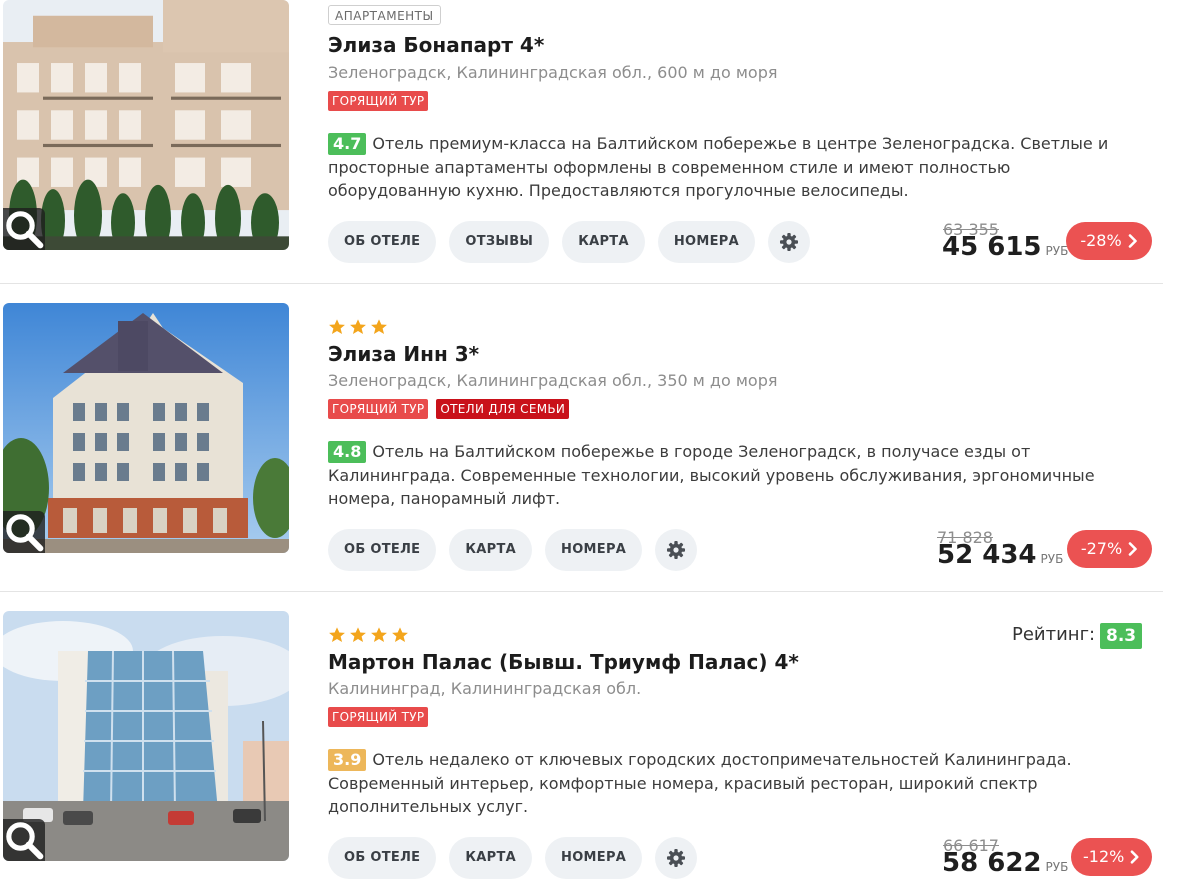 This screenshot has width=1200, height=896. What do you see at coordinates (403, 354) in the screenshot?
I see `hotel-name: Элиза Инн 3*` at bounding box center [403, 354].